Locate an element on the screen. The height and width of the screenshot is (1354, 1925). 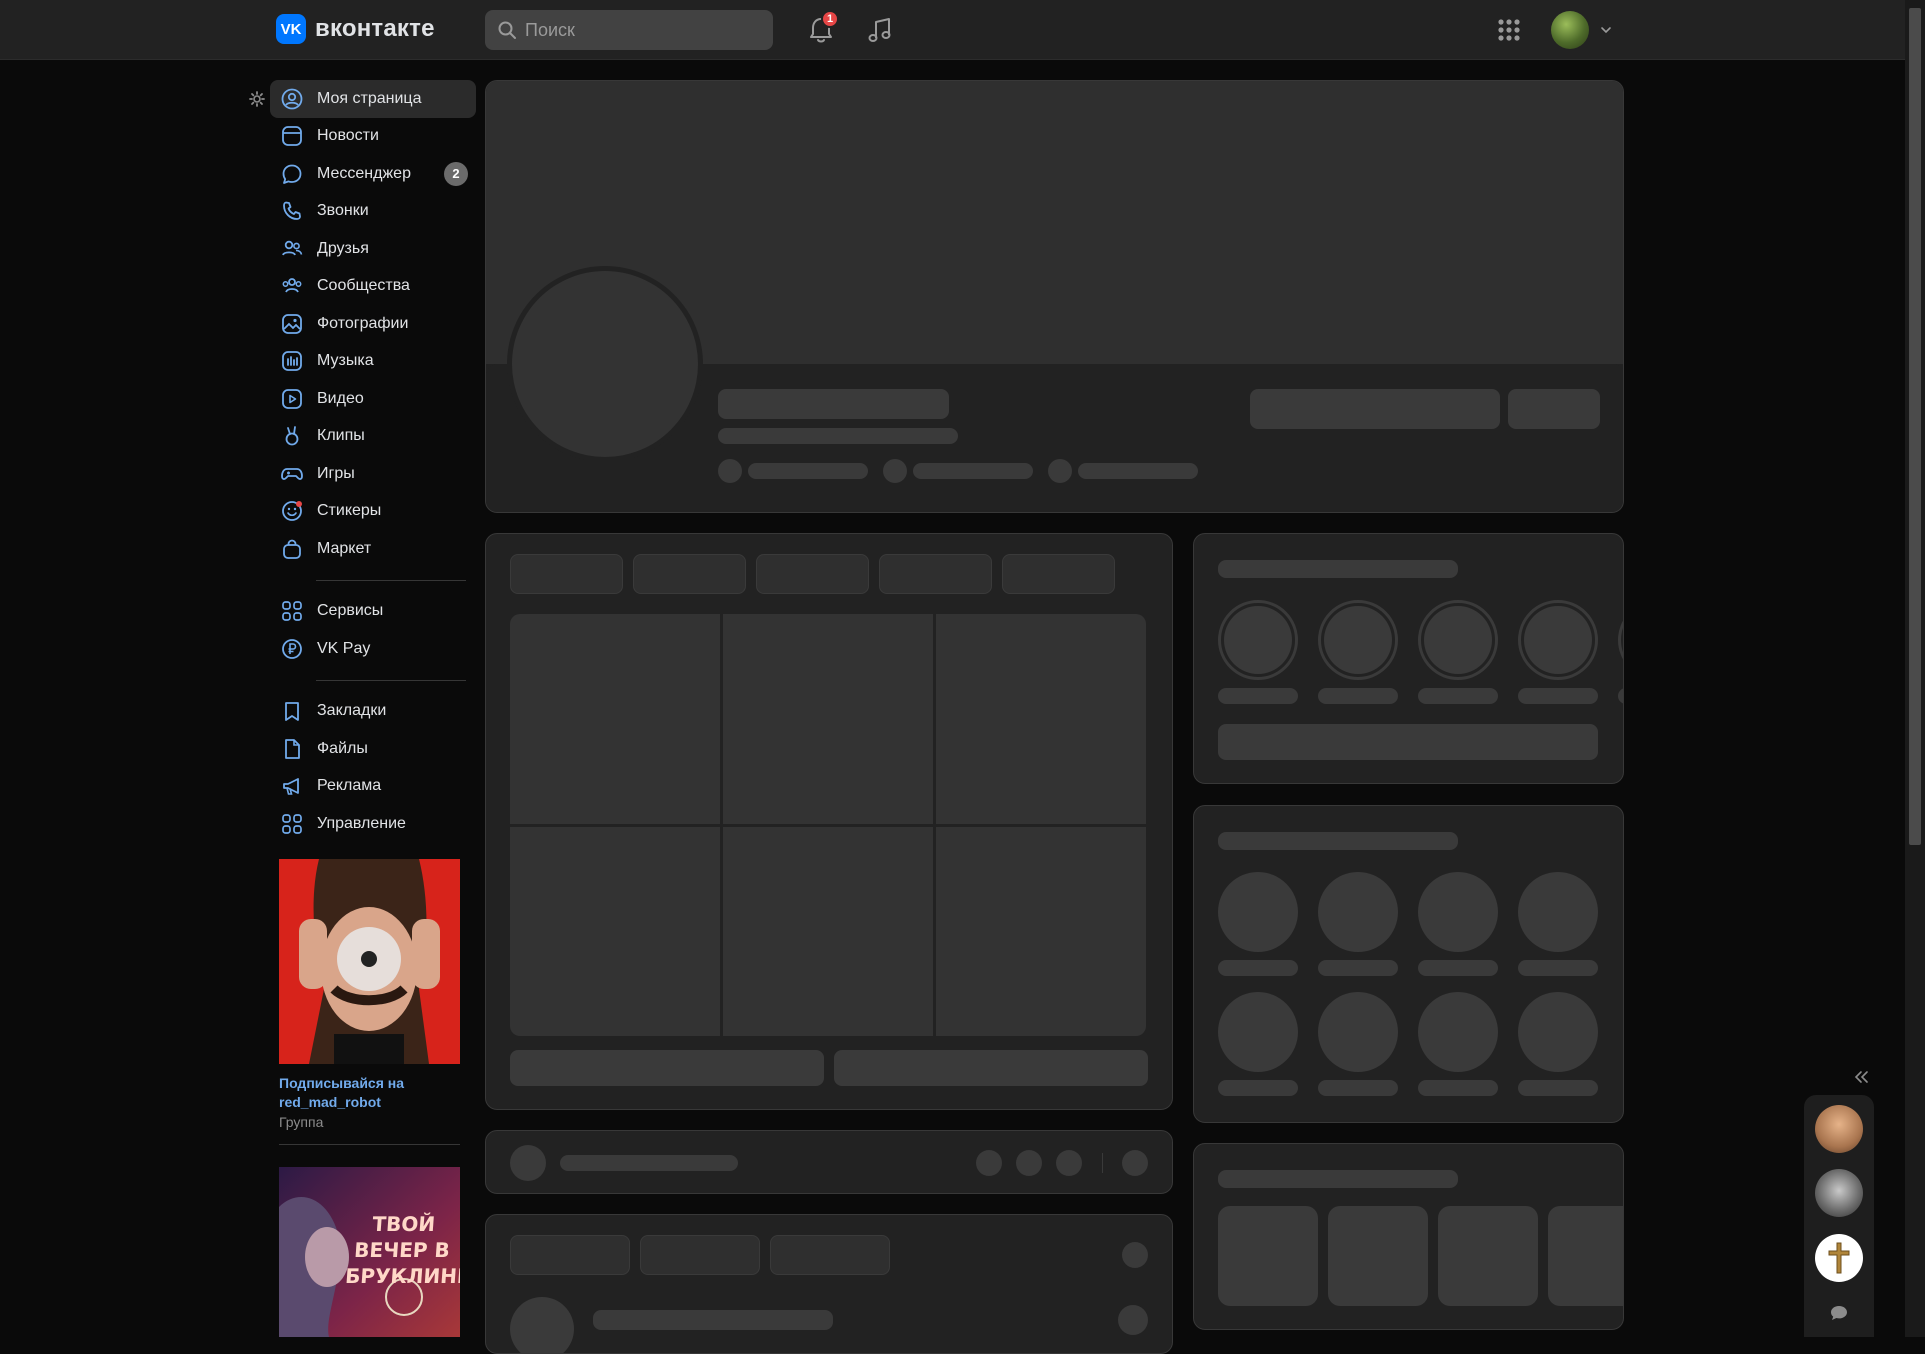
communities-icon is located at coordinates (292, 285).